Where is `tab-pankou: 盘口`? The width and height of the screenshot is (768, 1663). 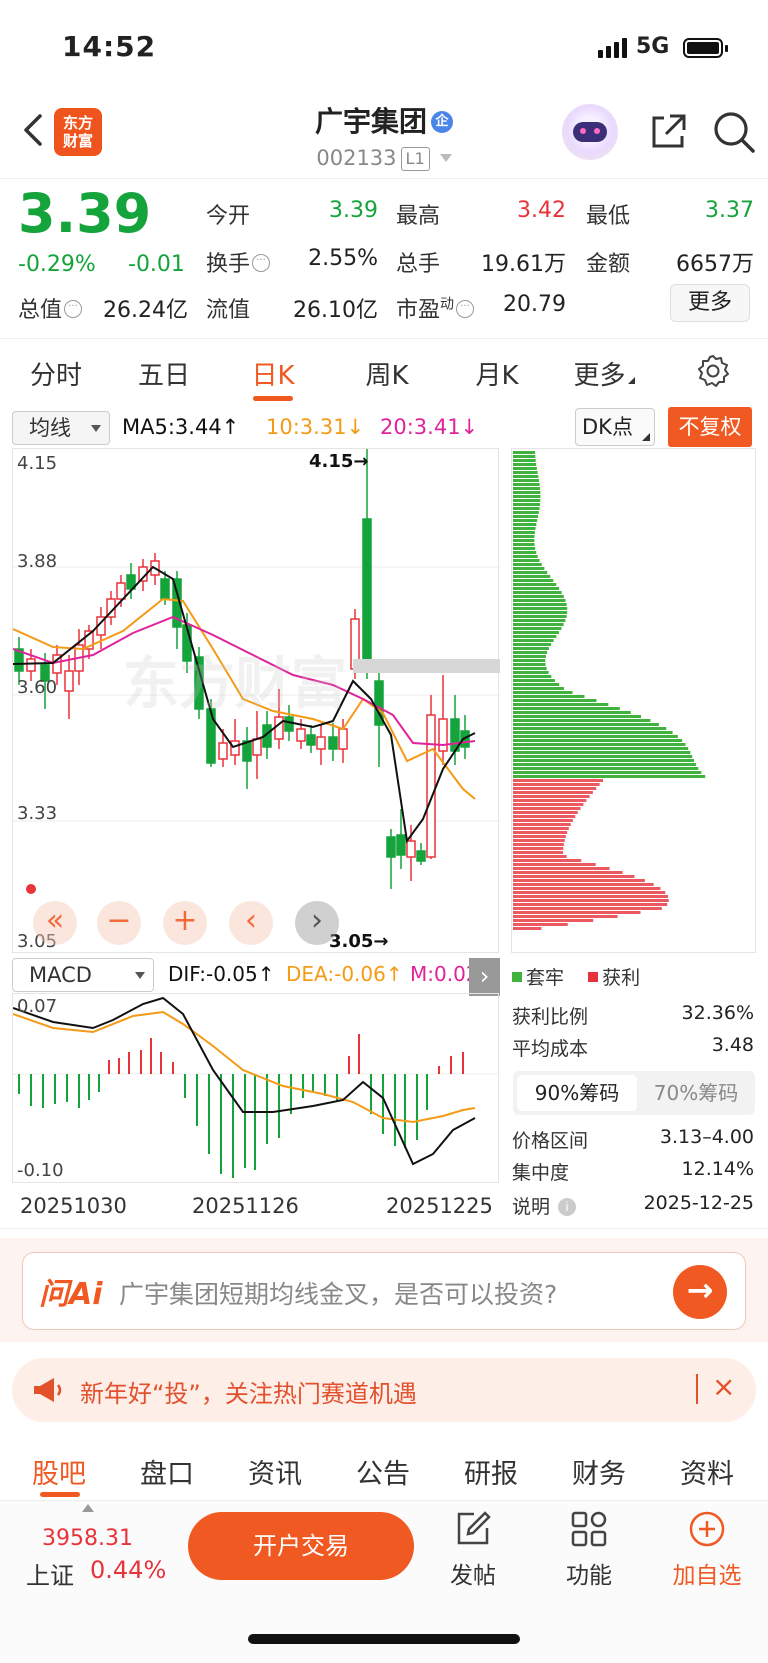 tab-pankou: 盘口 is located at coordinates (167, 1471).